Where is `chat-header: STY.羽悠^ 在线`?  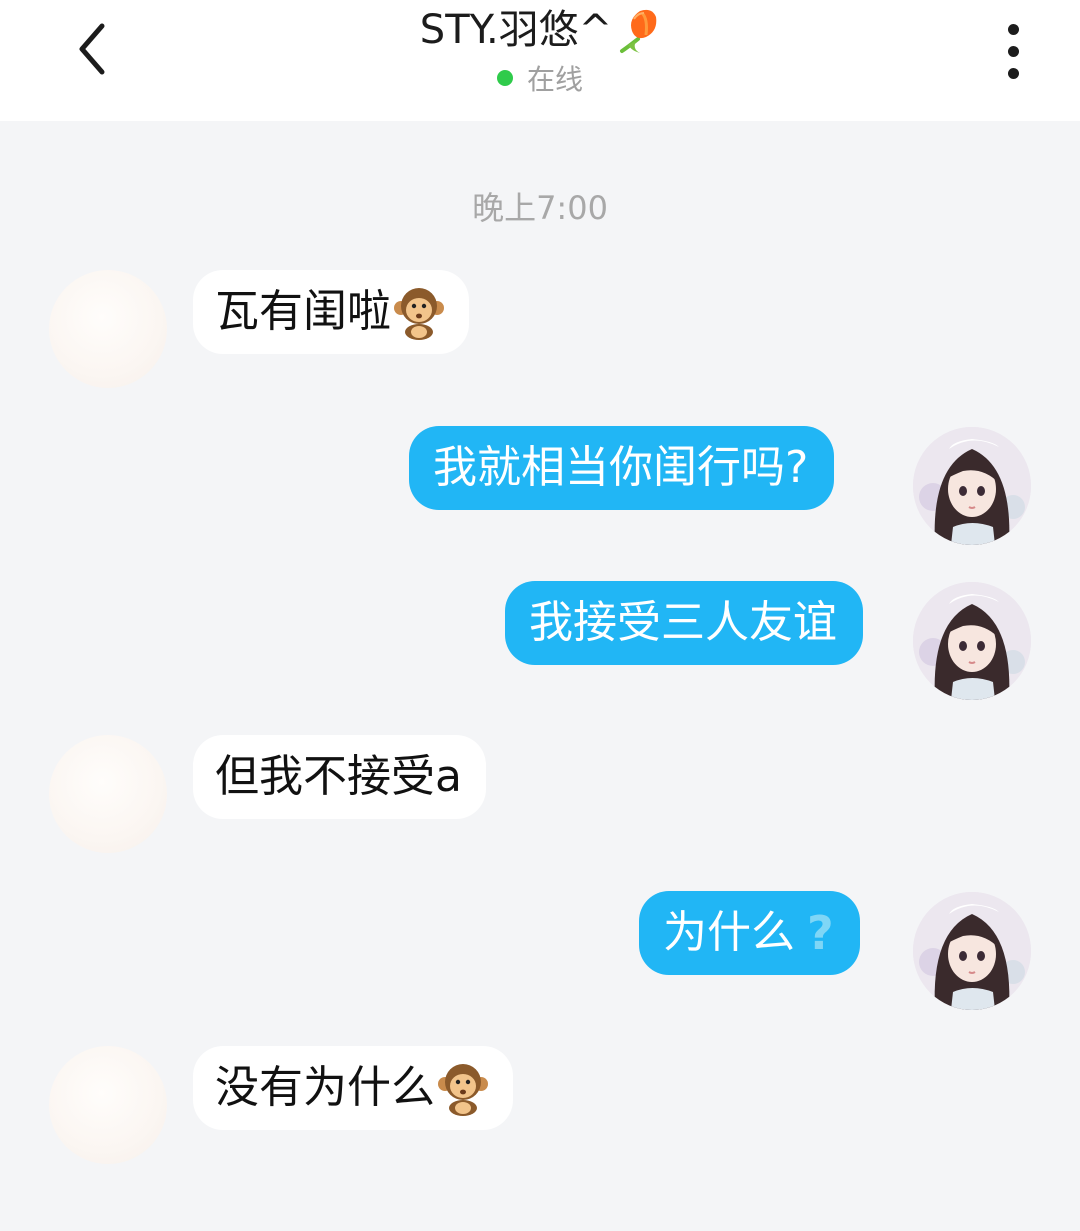 chat-header: STY.羽悠^ 在线 is located at coordinates (540, 60).